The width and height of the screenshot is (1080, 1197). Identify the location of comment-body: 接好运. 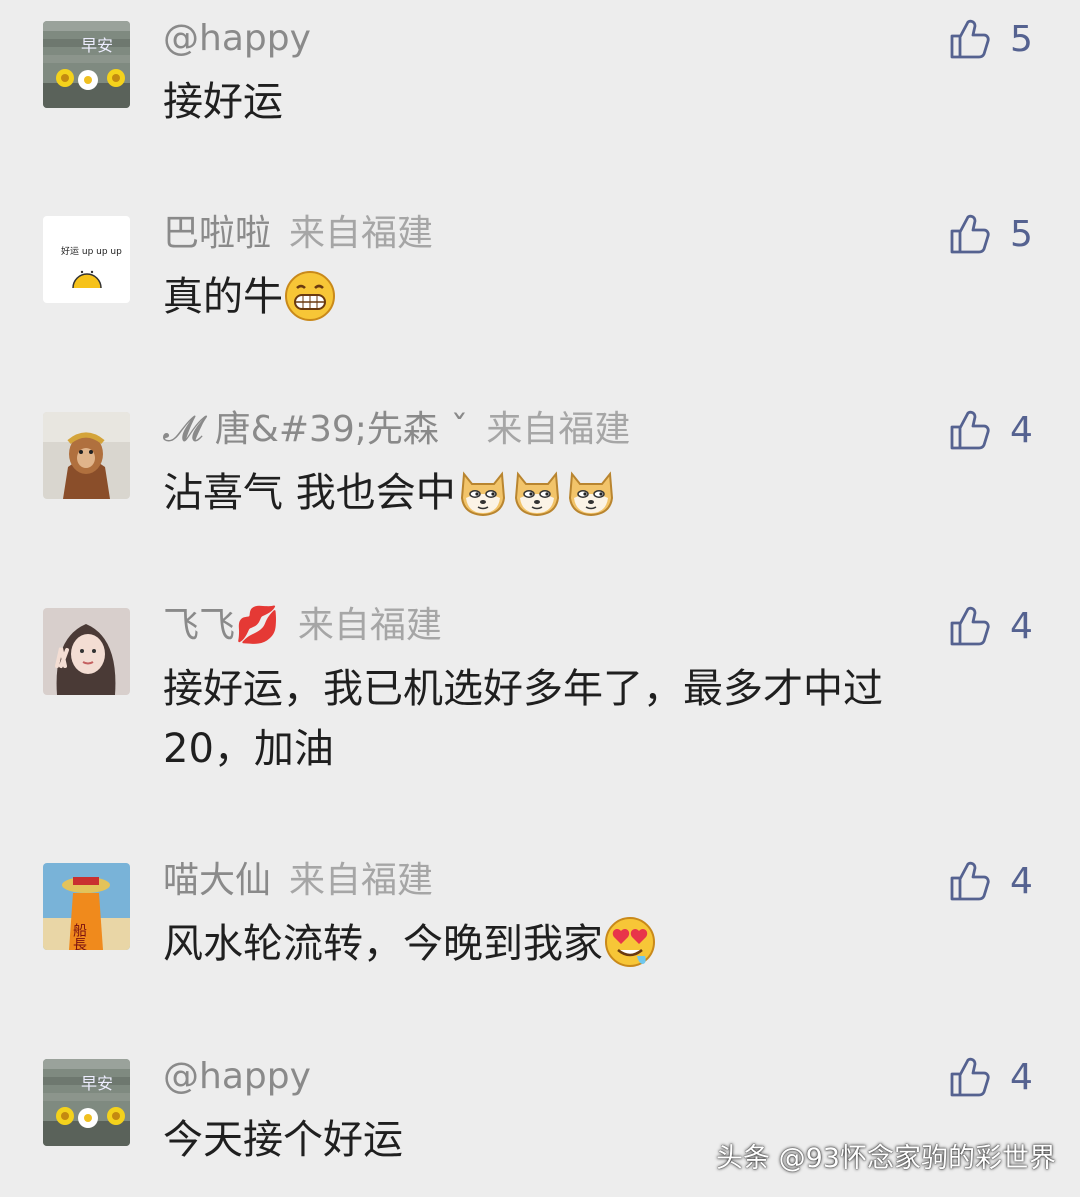
(223, 102).